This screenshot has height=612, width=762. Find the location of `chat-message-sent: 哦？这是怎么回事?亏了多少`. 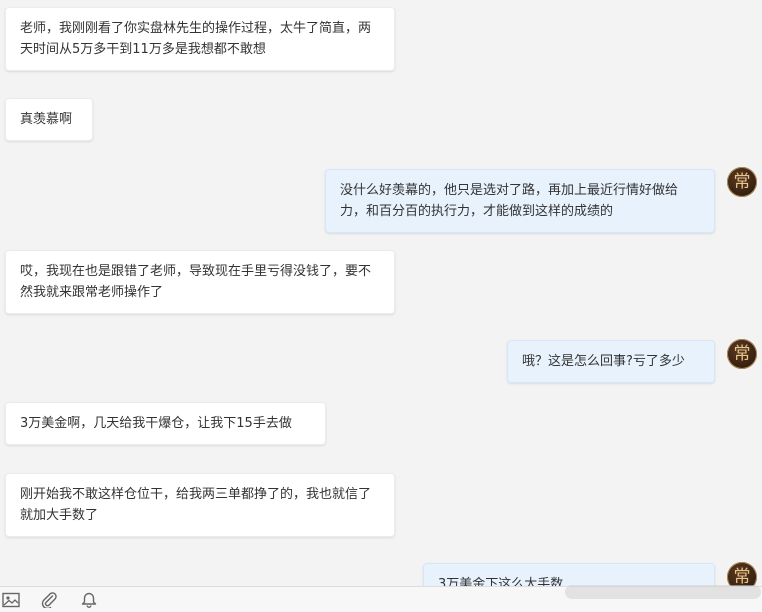

chat-message-sent: 哦？这是怎么回事?亏了多少 is located at coordinates (611, 361).